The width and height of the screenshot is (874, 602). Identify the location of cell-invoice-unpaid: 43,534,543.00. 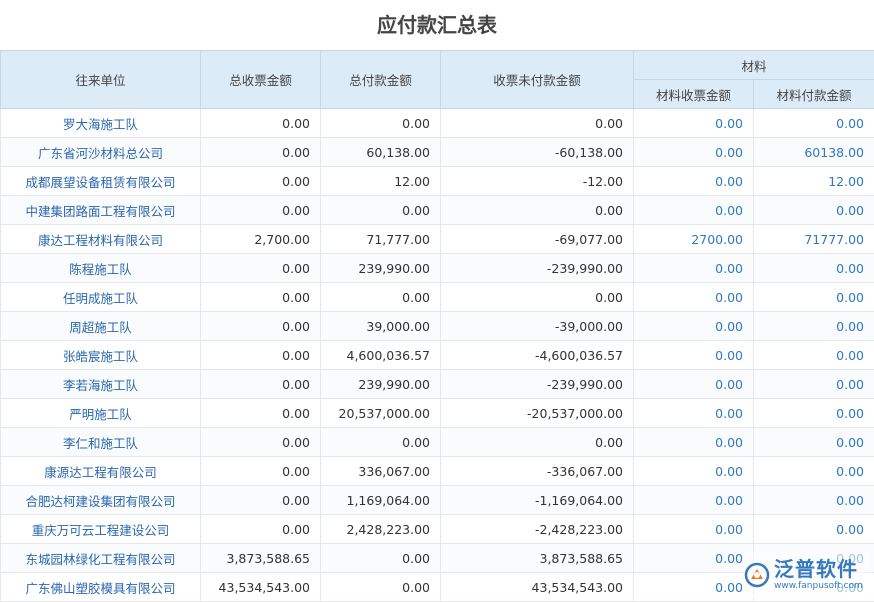
(537, 587).